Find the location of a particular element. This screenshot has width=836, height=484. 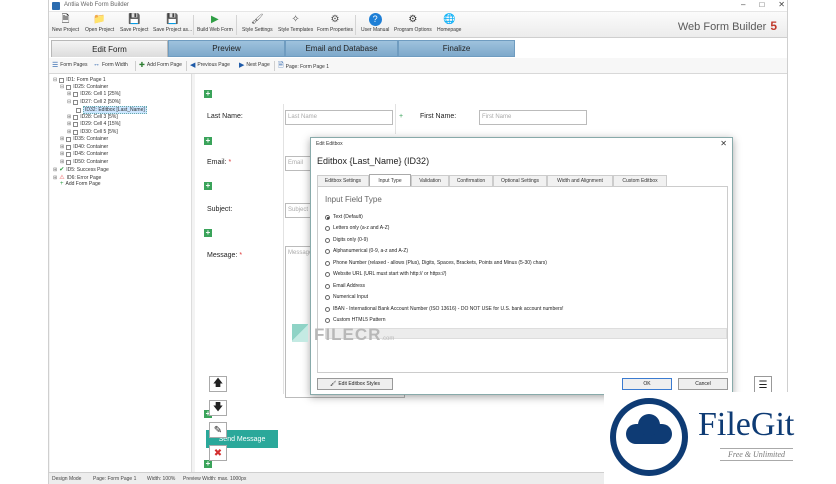

tree-node: ⊞ ID30: Cell 5 [5%] is located at coordinates (92, 132).